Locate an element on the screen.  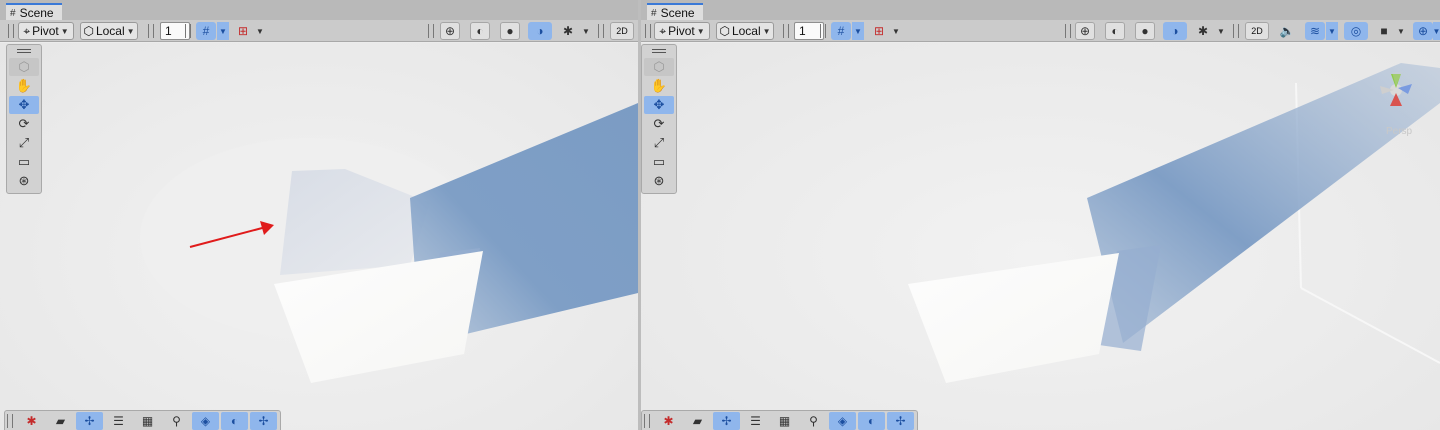
gizmos-dropdown: ▼ is located at coordinates (1436, 31).